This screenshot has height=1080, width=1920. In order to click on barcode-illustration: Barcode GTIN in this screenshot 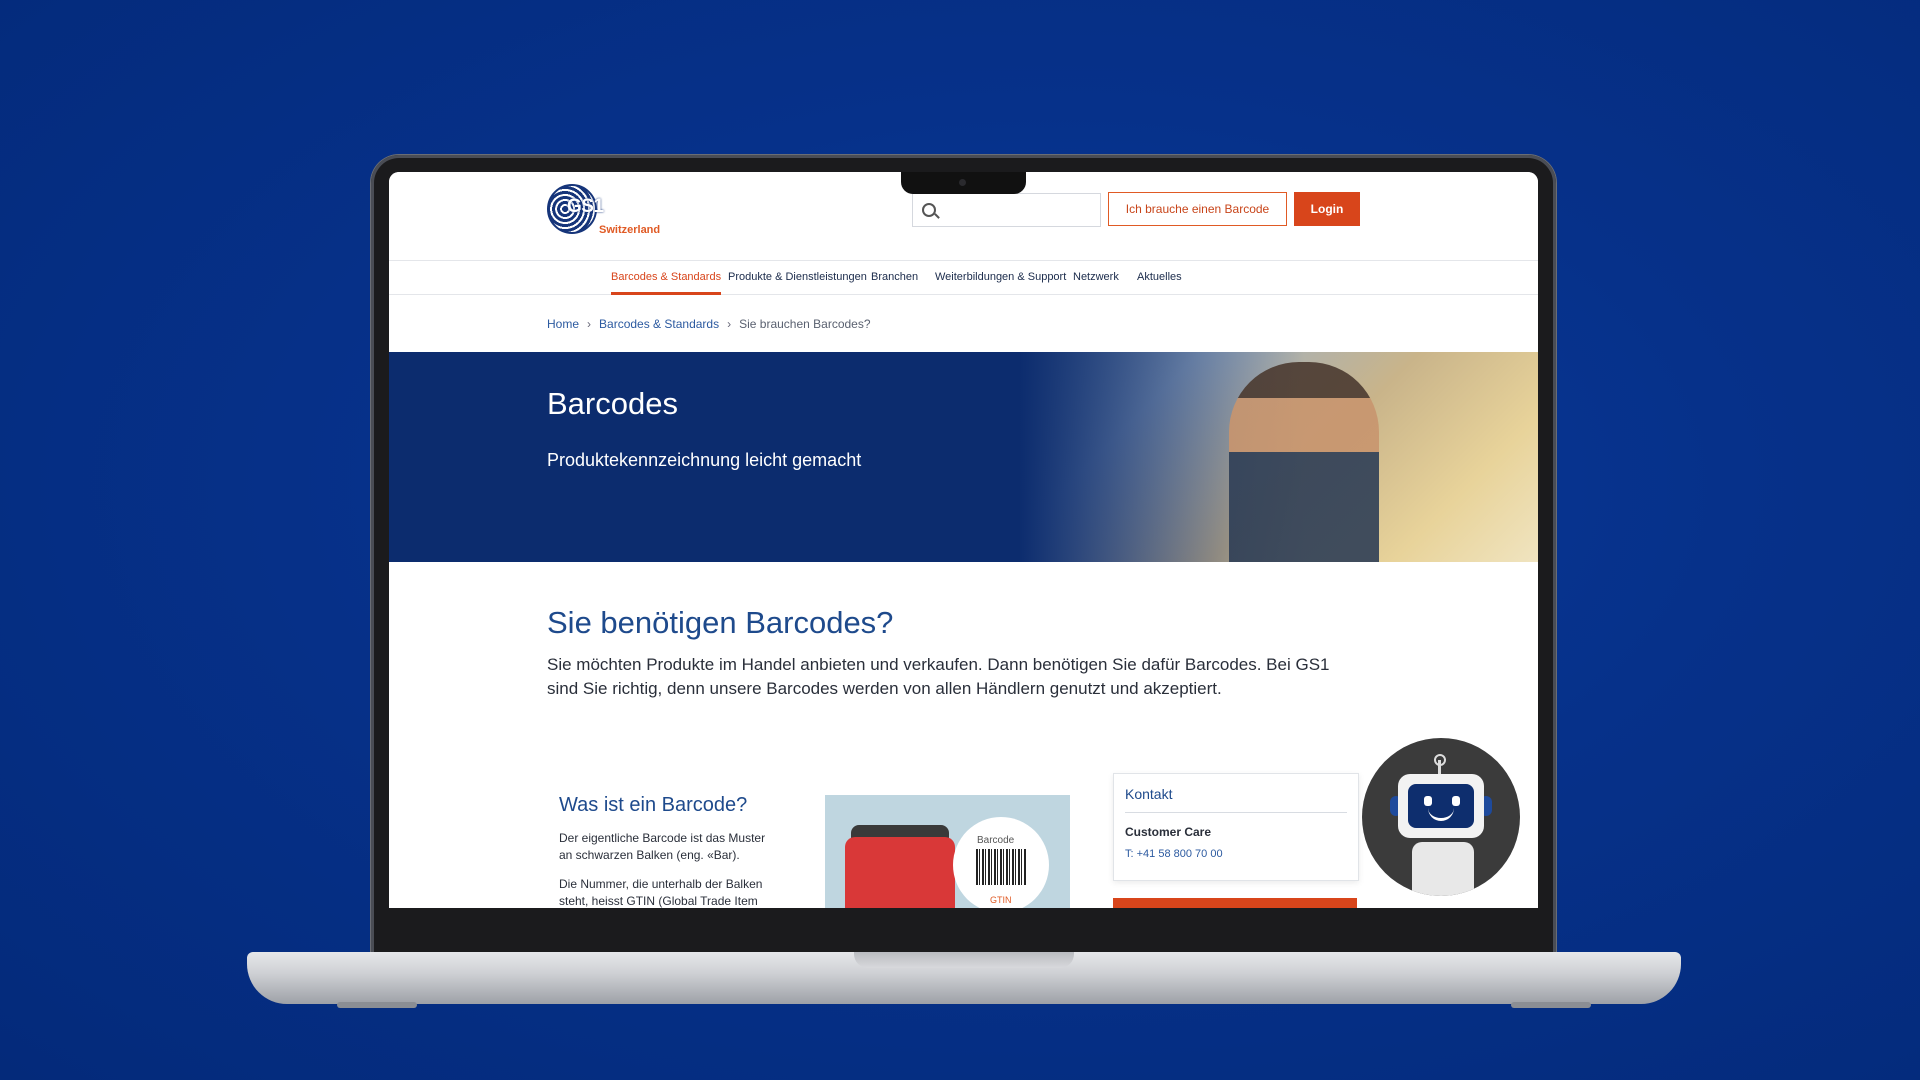, I will do `click(947, 851)`.